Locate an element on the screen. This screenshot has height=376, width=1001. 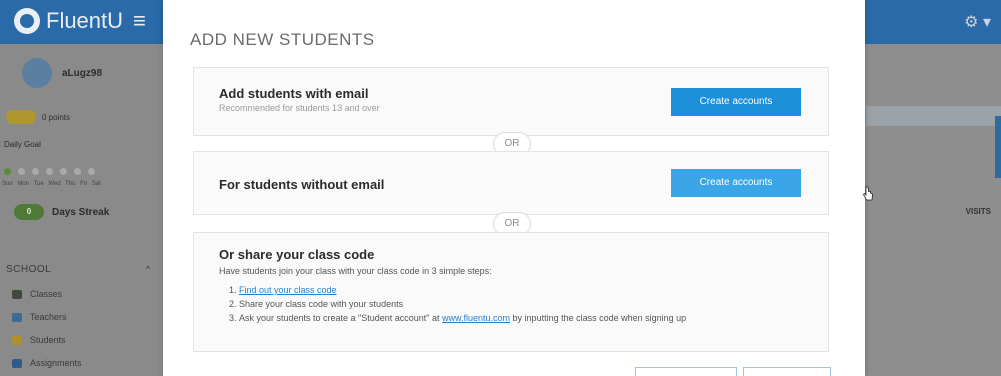
step-number: 1. is located at coordinates (233, 290).